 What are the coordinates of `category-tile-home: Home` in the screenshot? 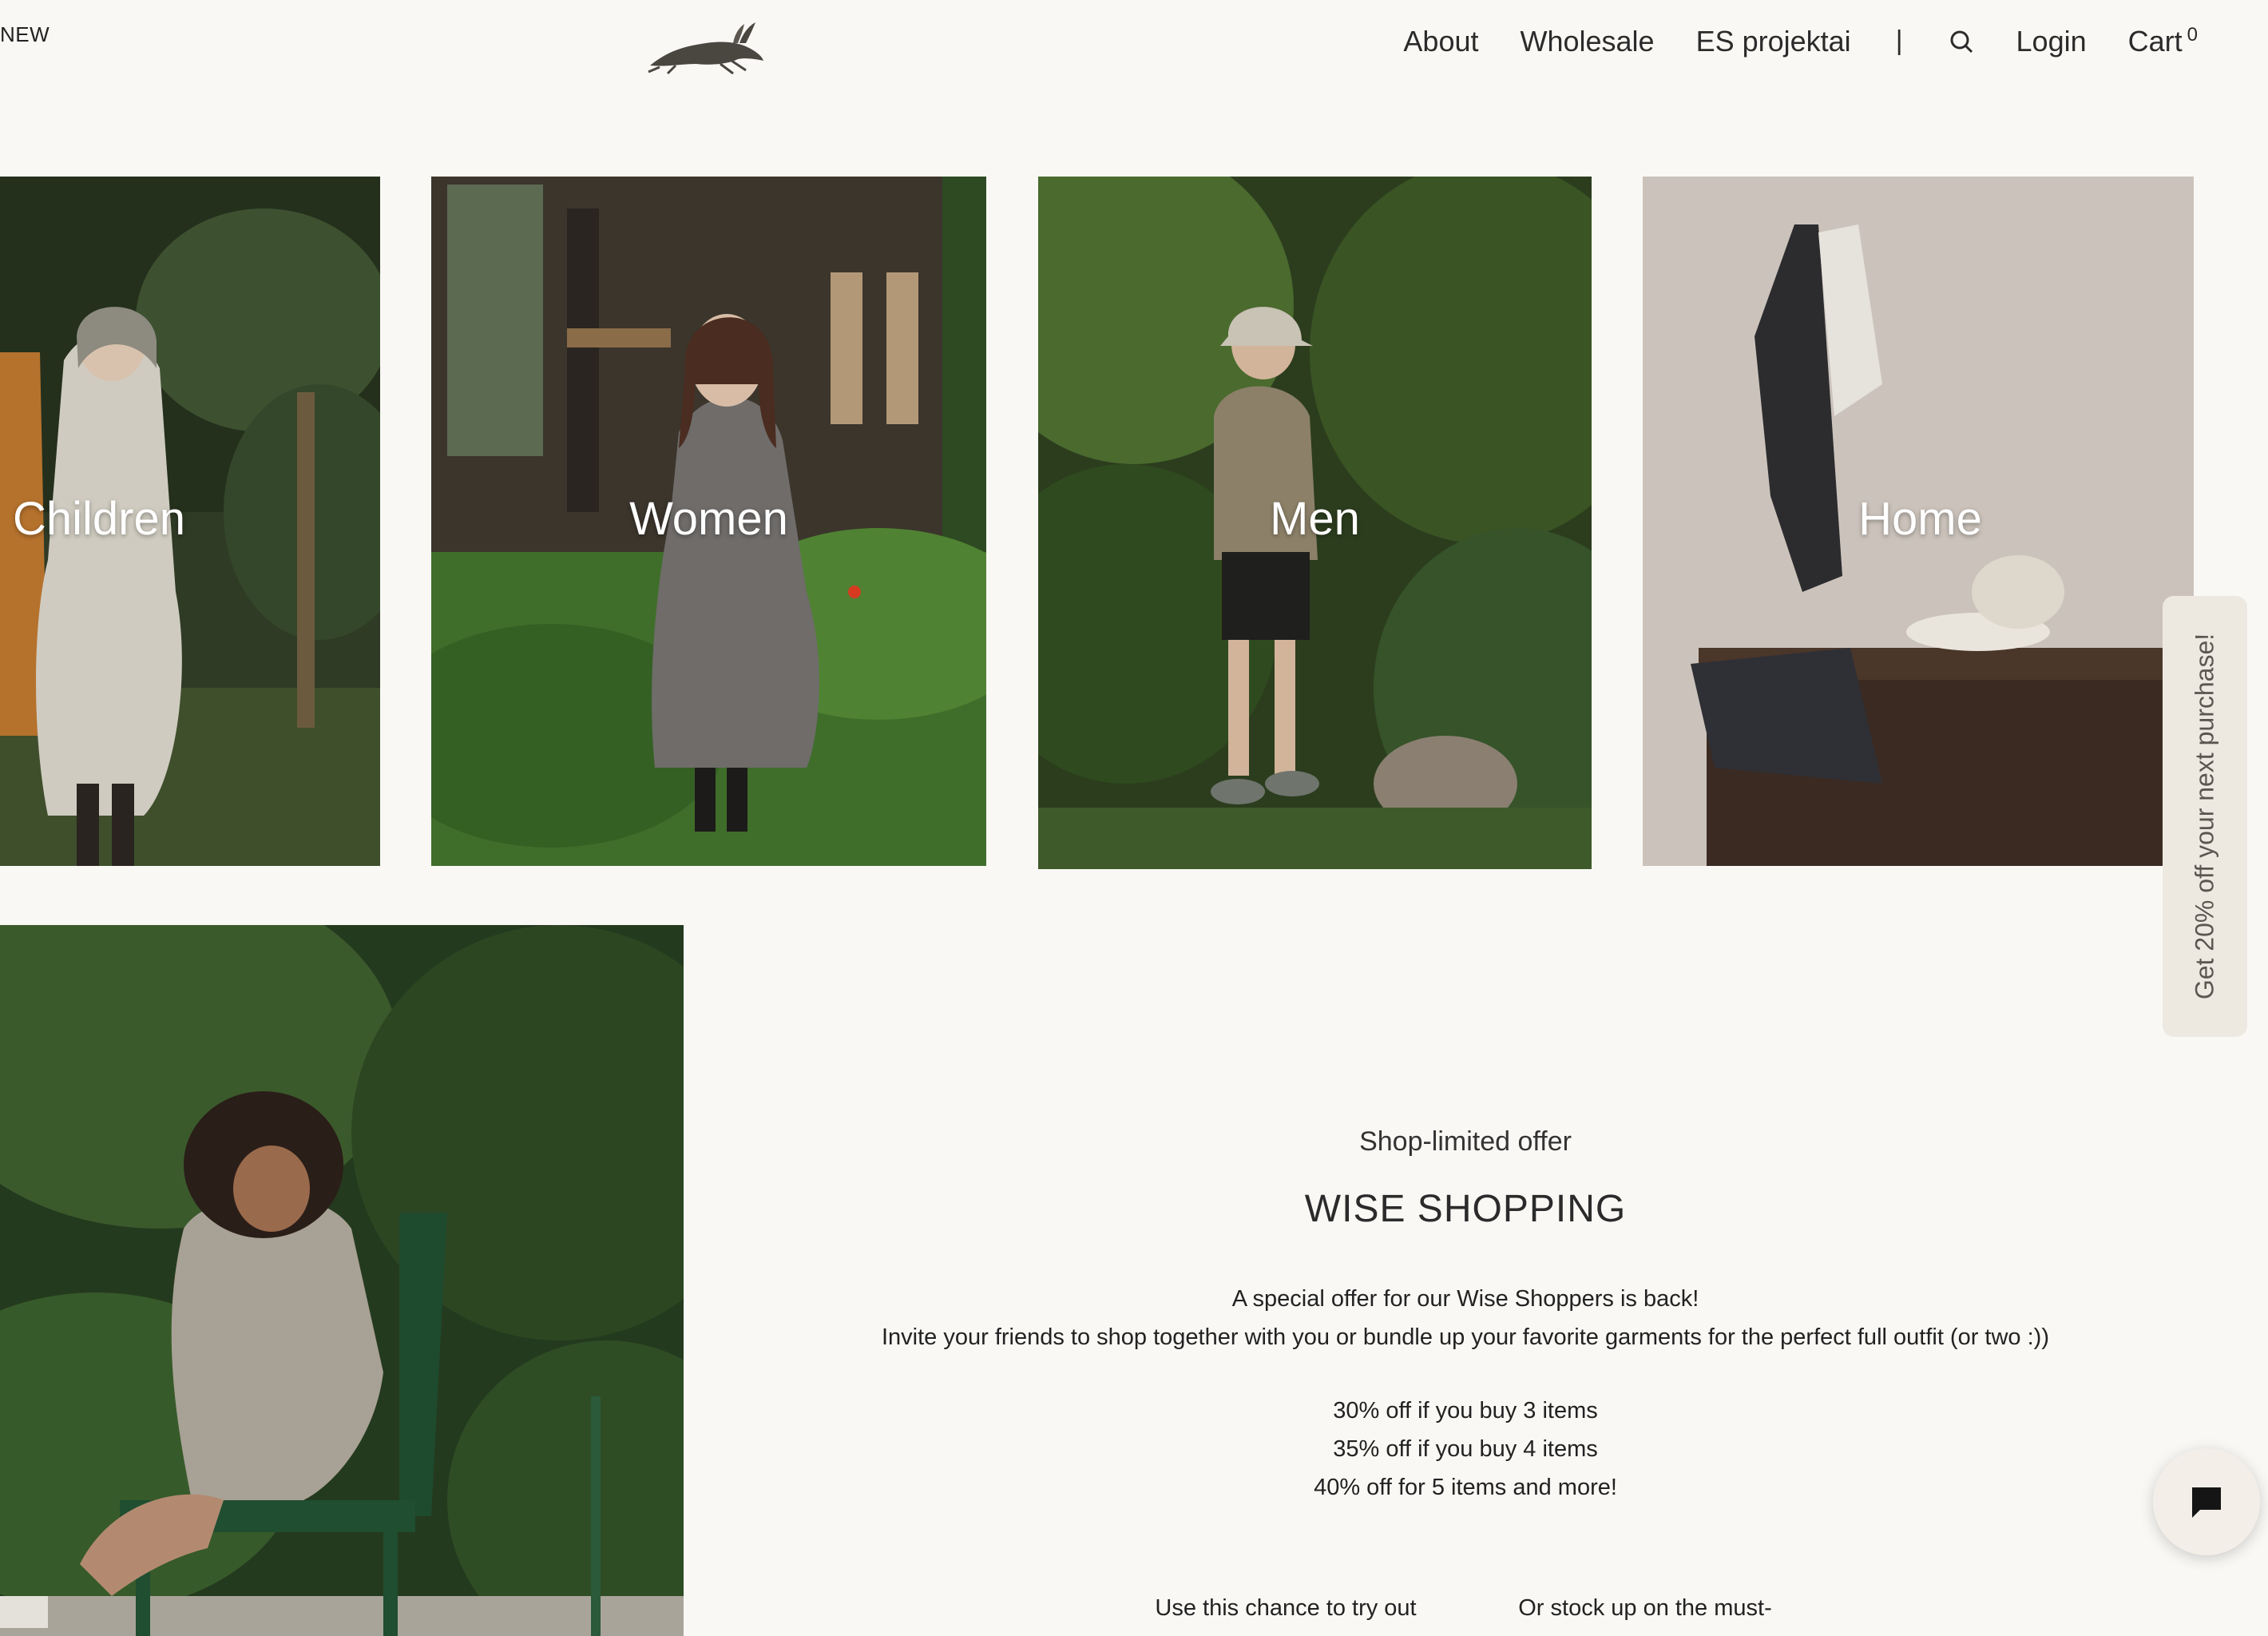 It's located at (1921, 521).